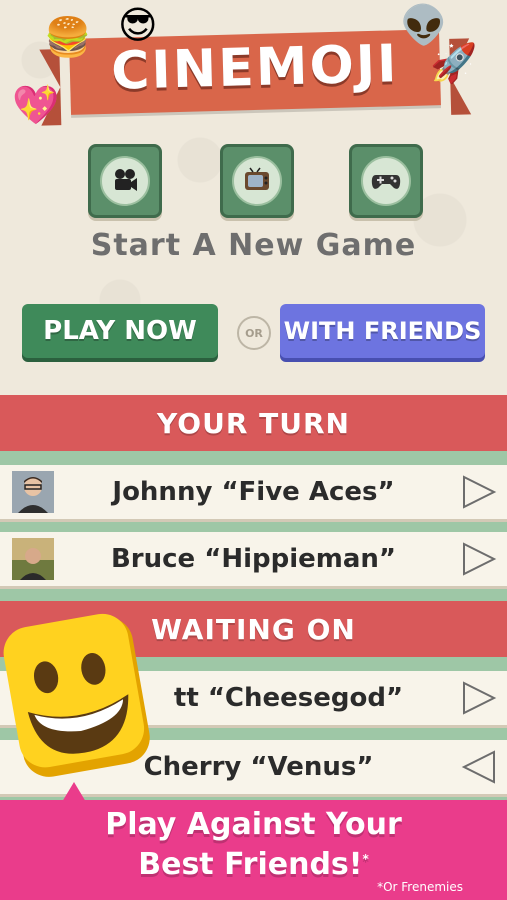  Describe the element at coordinates (80, 697) in the screenshot. I see `smiley-mascot-icon` at that location.